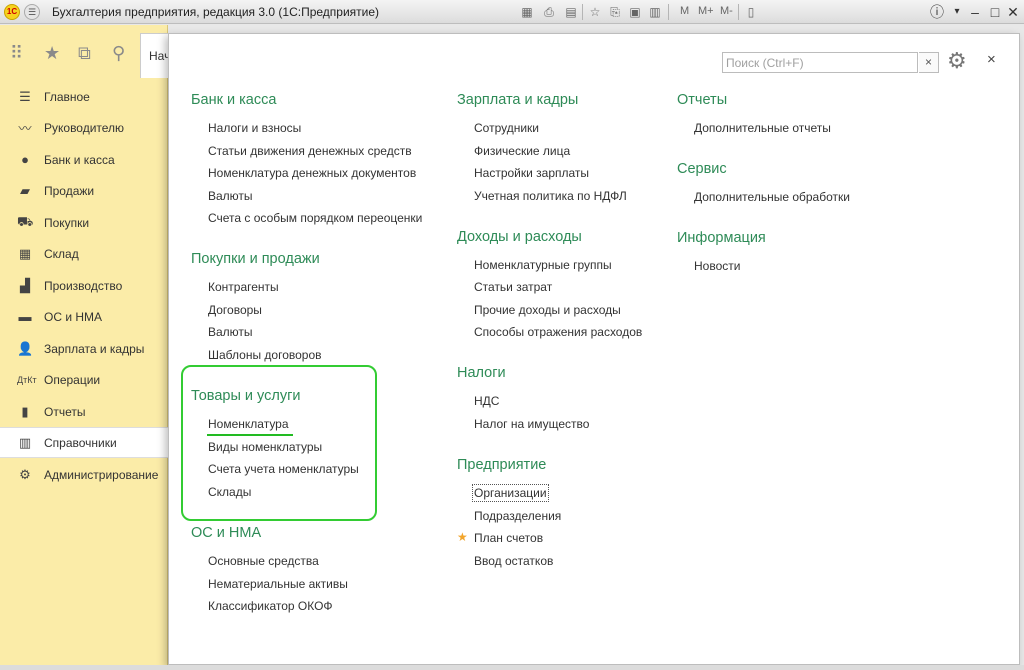  I want to click on link-news: Новости, so click(717, 266).